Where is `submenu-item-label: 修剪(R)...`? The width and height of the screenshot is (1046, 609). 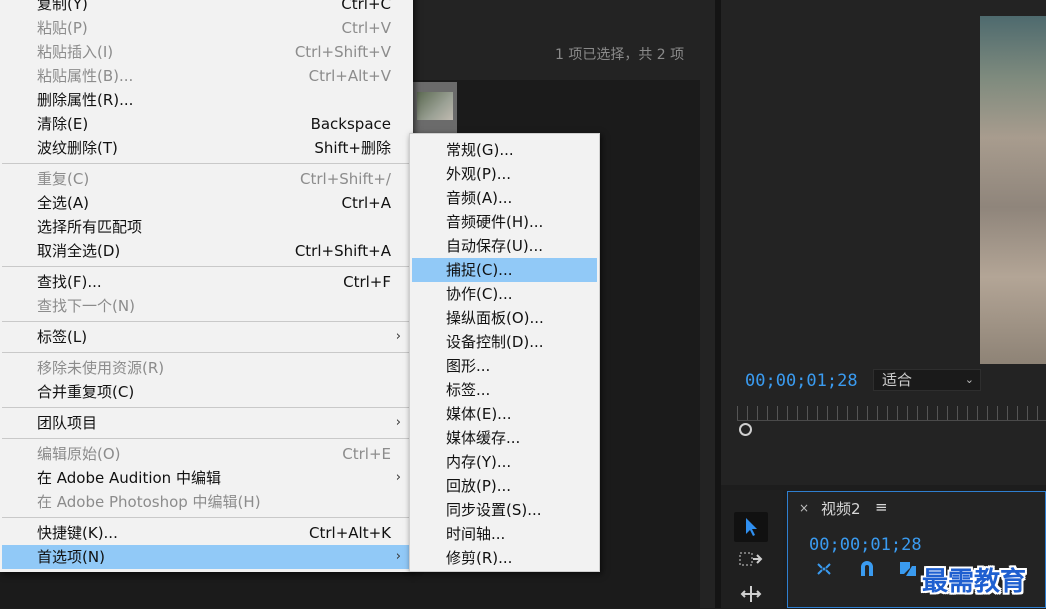 submenu-item-label: 修剪(R)... is located at coordinates (479, 558).